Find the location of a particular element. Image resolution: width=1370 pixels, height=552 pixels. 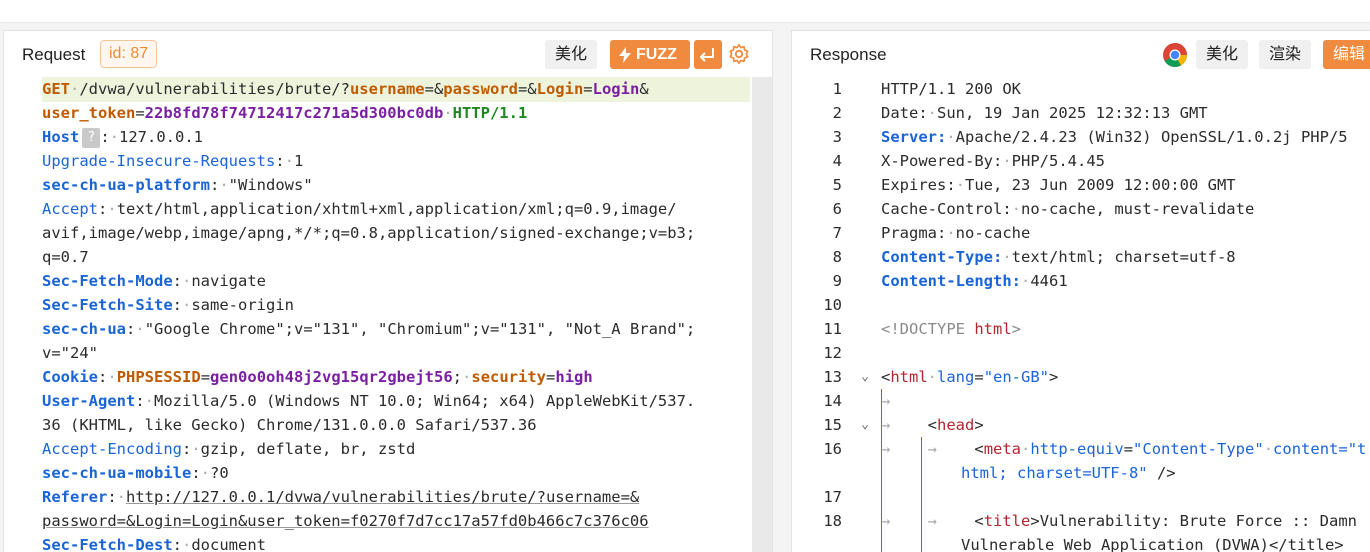

return-icon is located at coordinates (706, 55).